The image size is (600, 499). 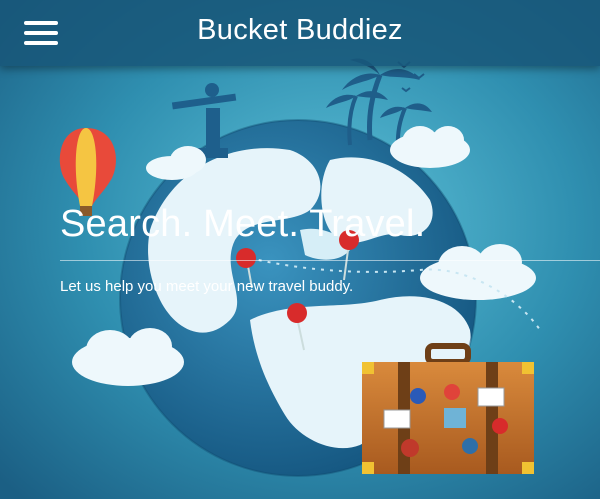 What do you see at coordinates (243, 224) in the screenshot?
I see `hero-tagline: Search. Meet. Travel.` at bounding box center [243, 224].